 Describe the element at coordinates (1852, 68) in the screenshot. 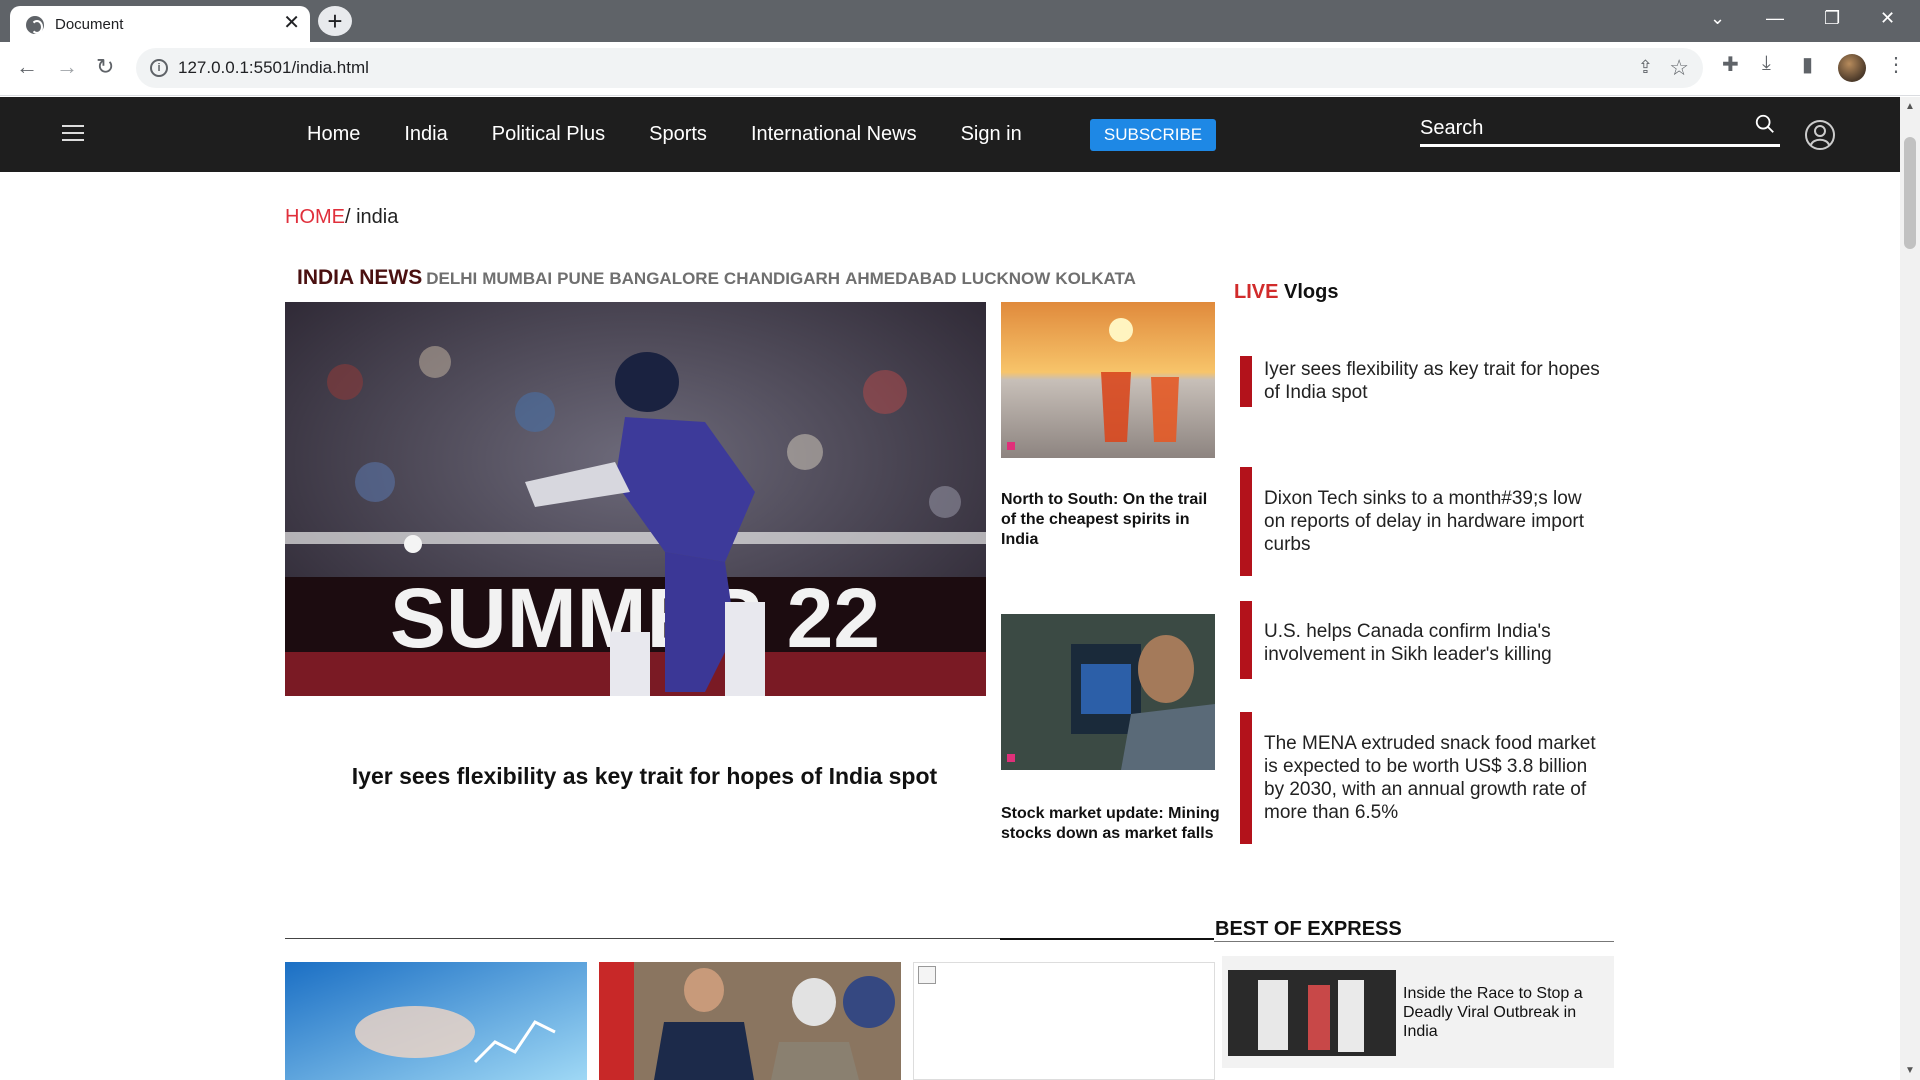

I see `profile-avatar` at that location.